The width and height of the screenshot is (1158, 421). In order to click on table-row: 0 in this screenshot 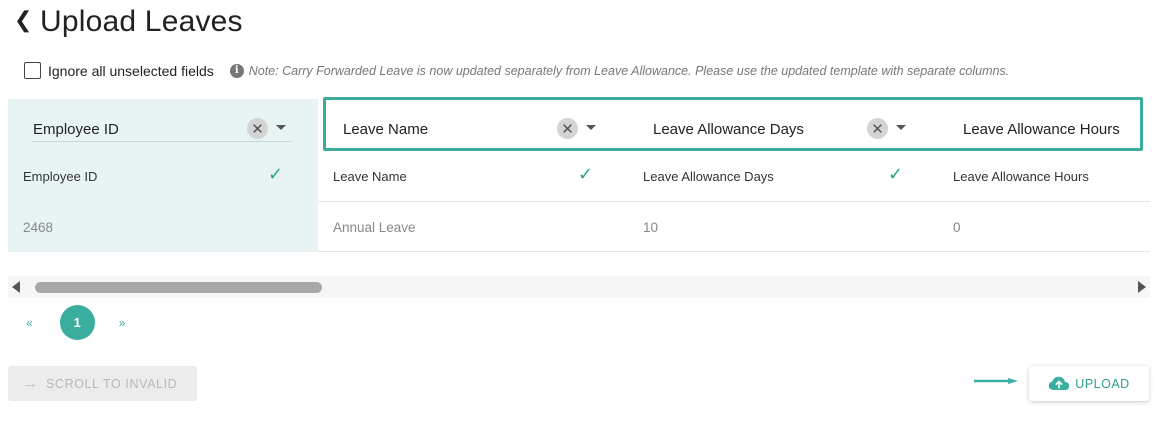, I will do `click(1044, 227)`.